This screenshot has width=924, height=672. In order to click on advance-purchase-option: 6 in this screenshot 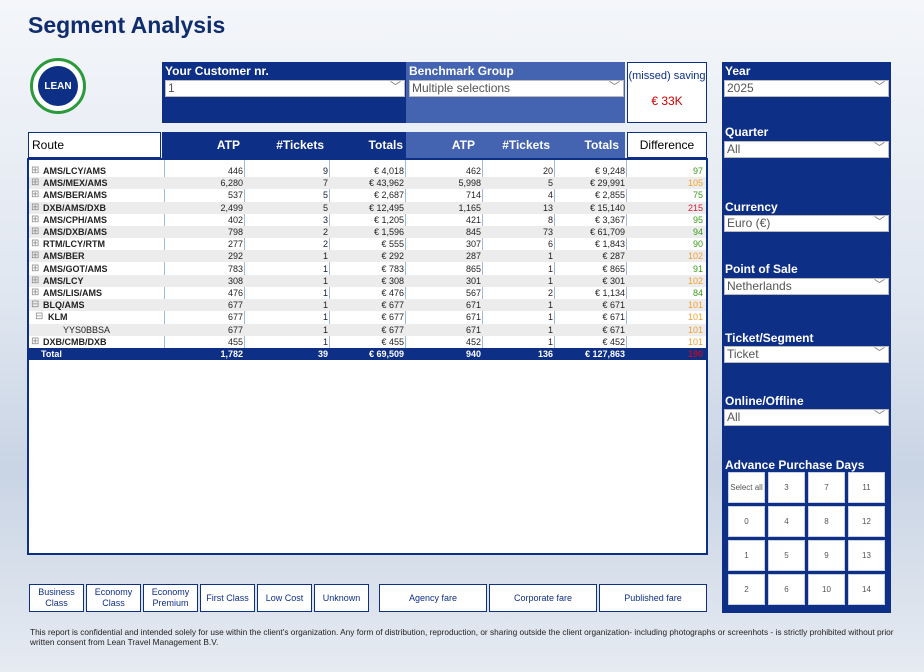, I will do `click(786, 589)`.